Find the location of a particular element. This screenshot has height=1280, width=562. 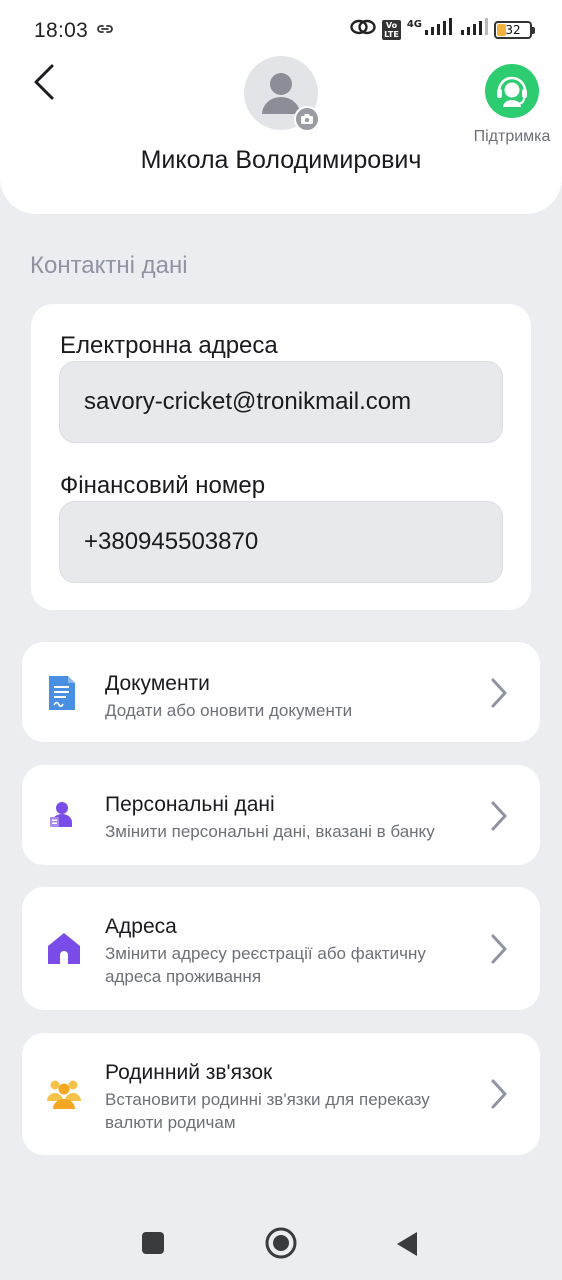

personal-data-icon is located at coordinates (62, 817).